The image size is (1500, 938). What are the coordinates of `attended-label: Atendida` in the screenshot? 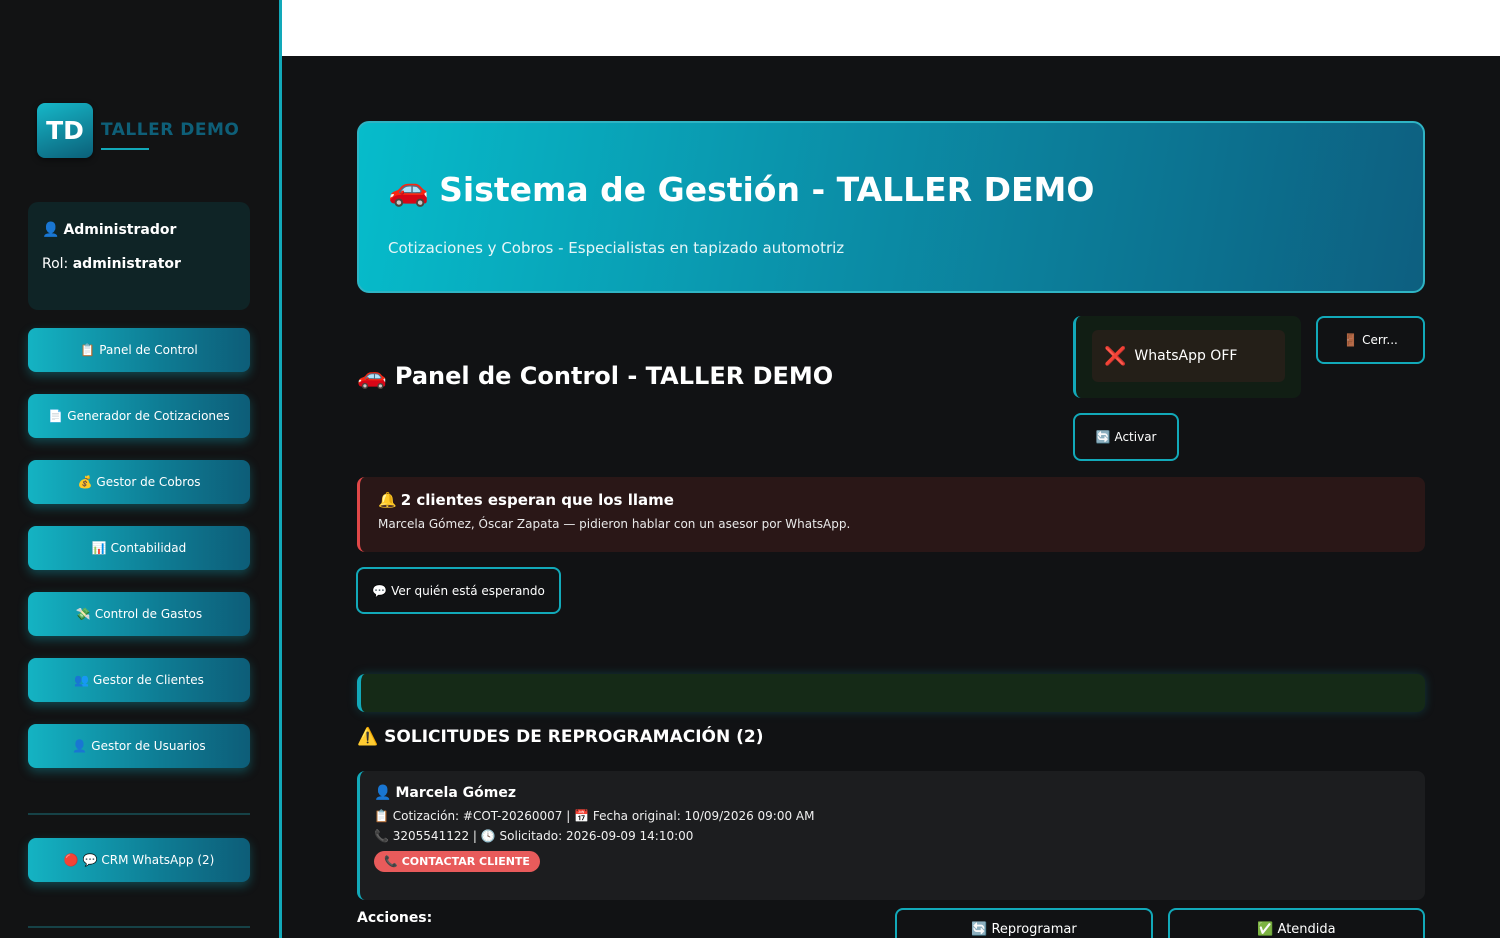 It's located at (1306, 929).